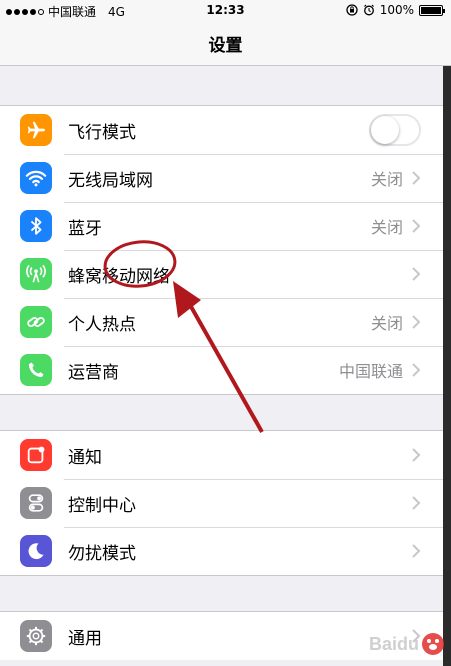 Image resolution: width=451 pixels, height=666 pixels. What do you see at coordinates (221, 370) in the screenshot?
I see `setting-row-carrier: 运营商 中国联通` at bounding box center [221, 370].